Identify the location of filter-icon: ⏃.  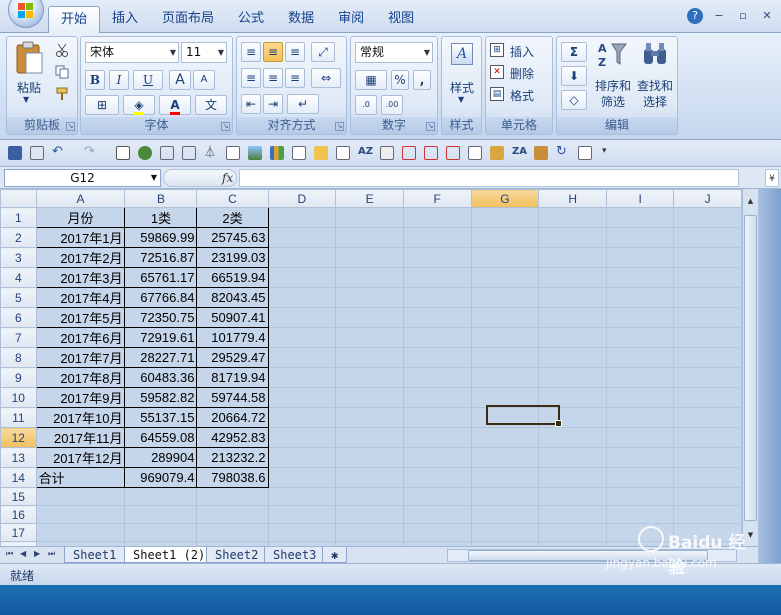
(211, 153).